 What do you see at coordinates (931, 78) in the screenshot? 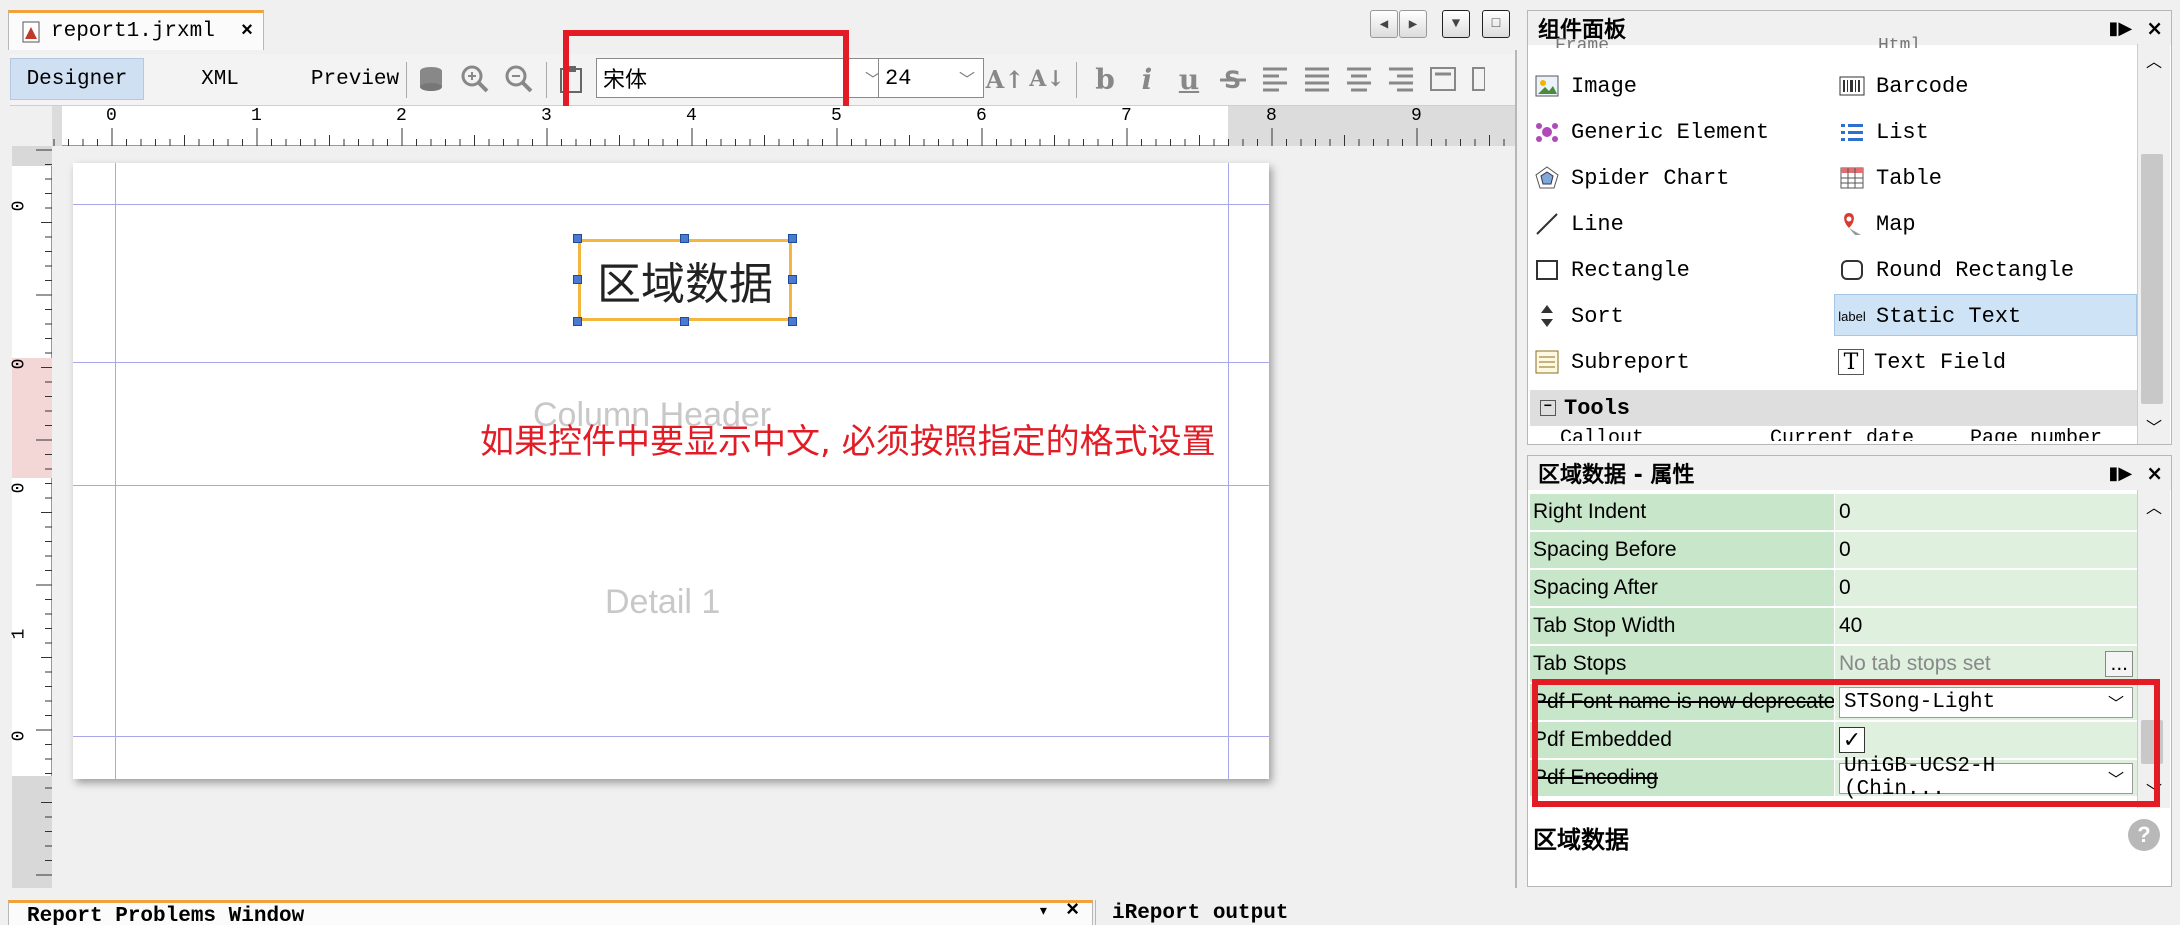
I see `font-size-select: 24 ﹀` at bounding box center [931, 78].